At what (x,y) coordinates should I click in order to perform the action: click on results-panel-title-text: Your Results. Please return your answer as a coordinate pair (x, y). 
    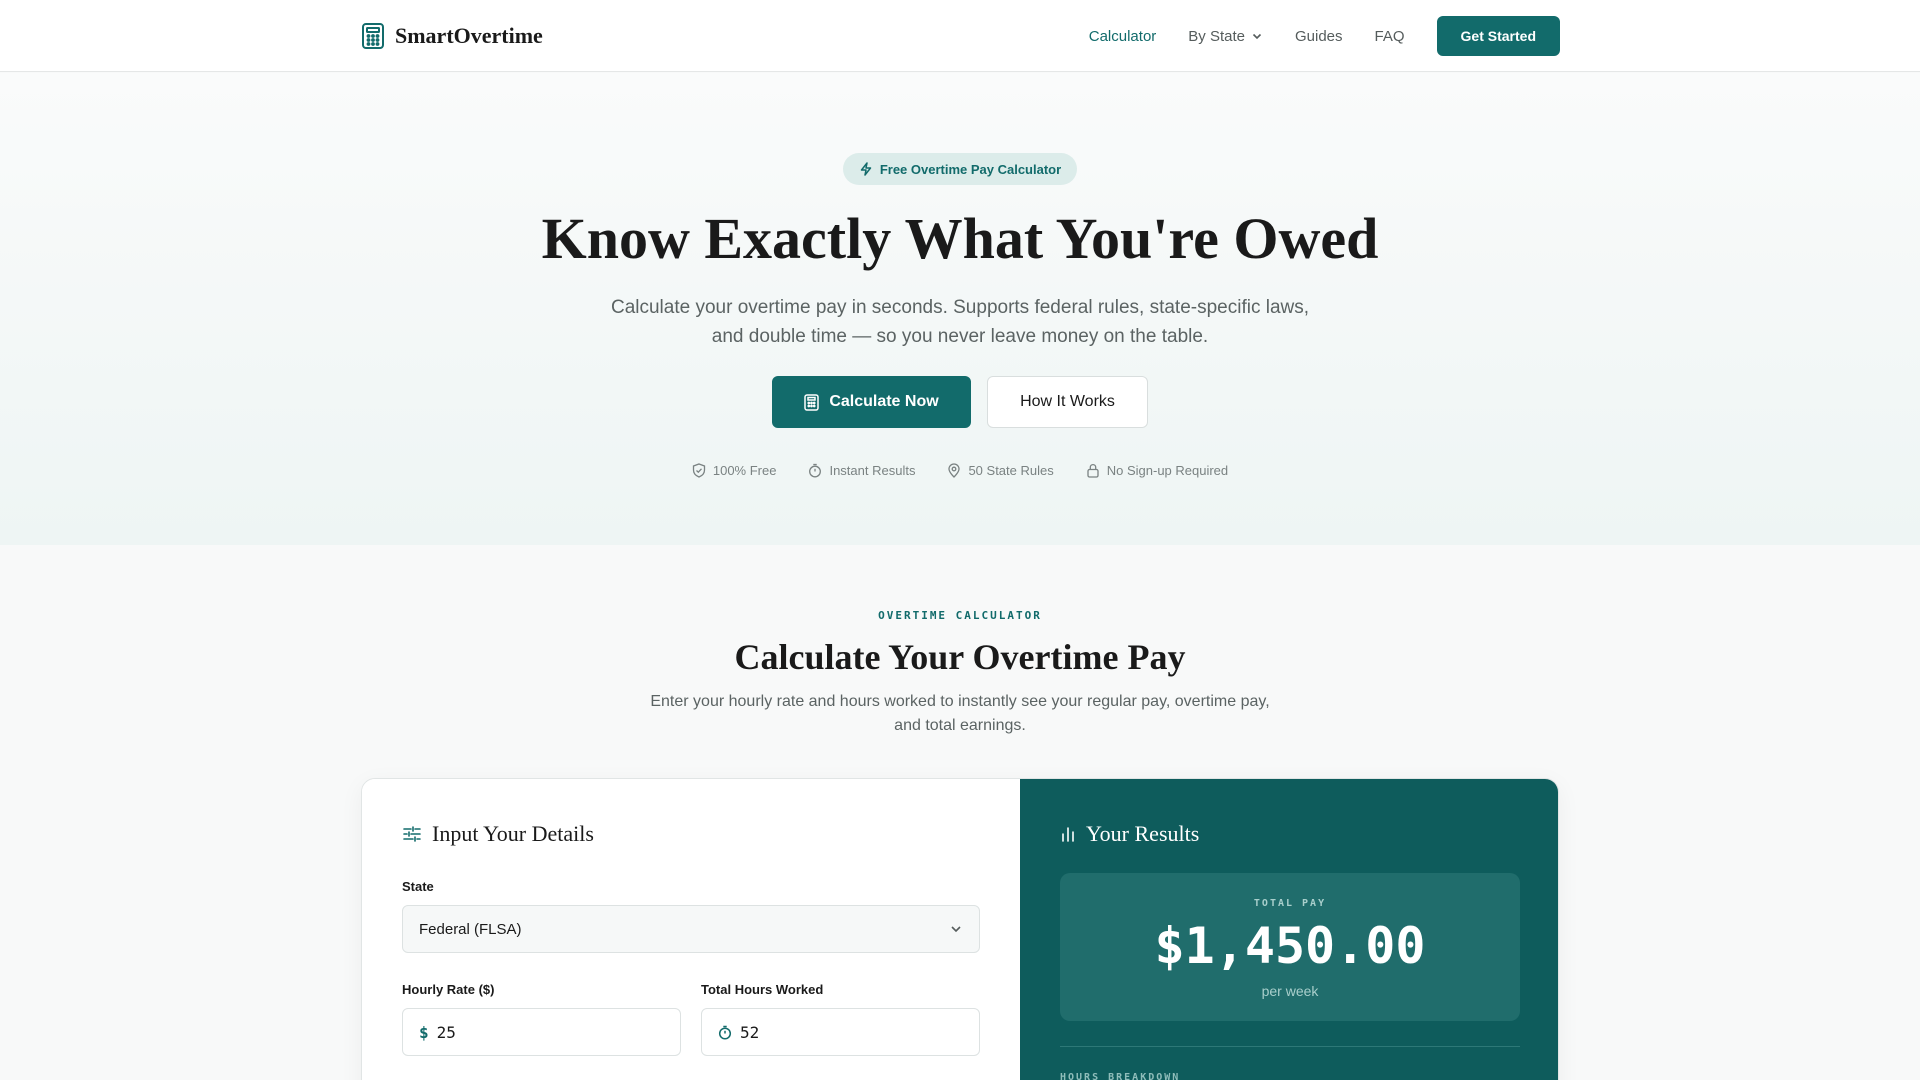
    Looking at the image, I should click on (1143, 833).